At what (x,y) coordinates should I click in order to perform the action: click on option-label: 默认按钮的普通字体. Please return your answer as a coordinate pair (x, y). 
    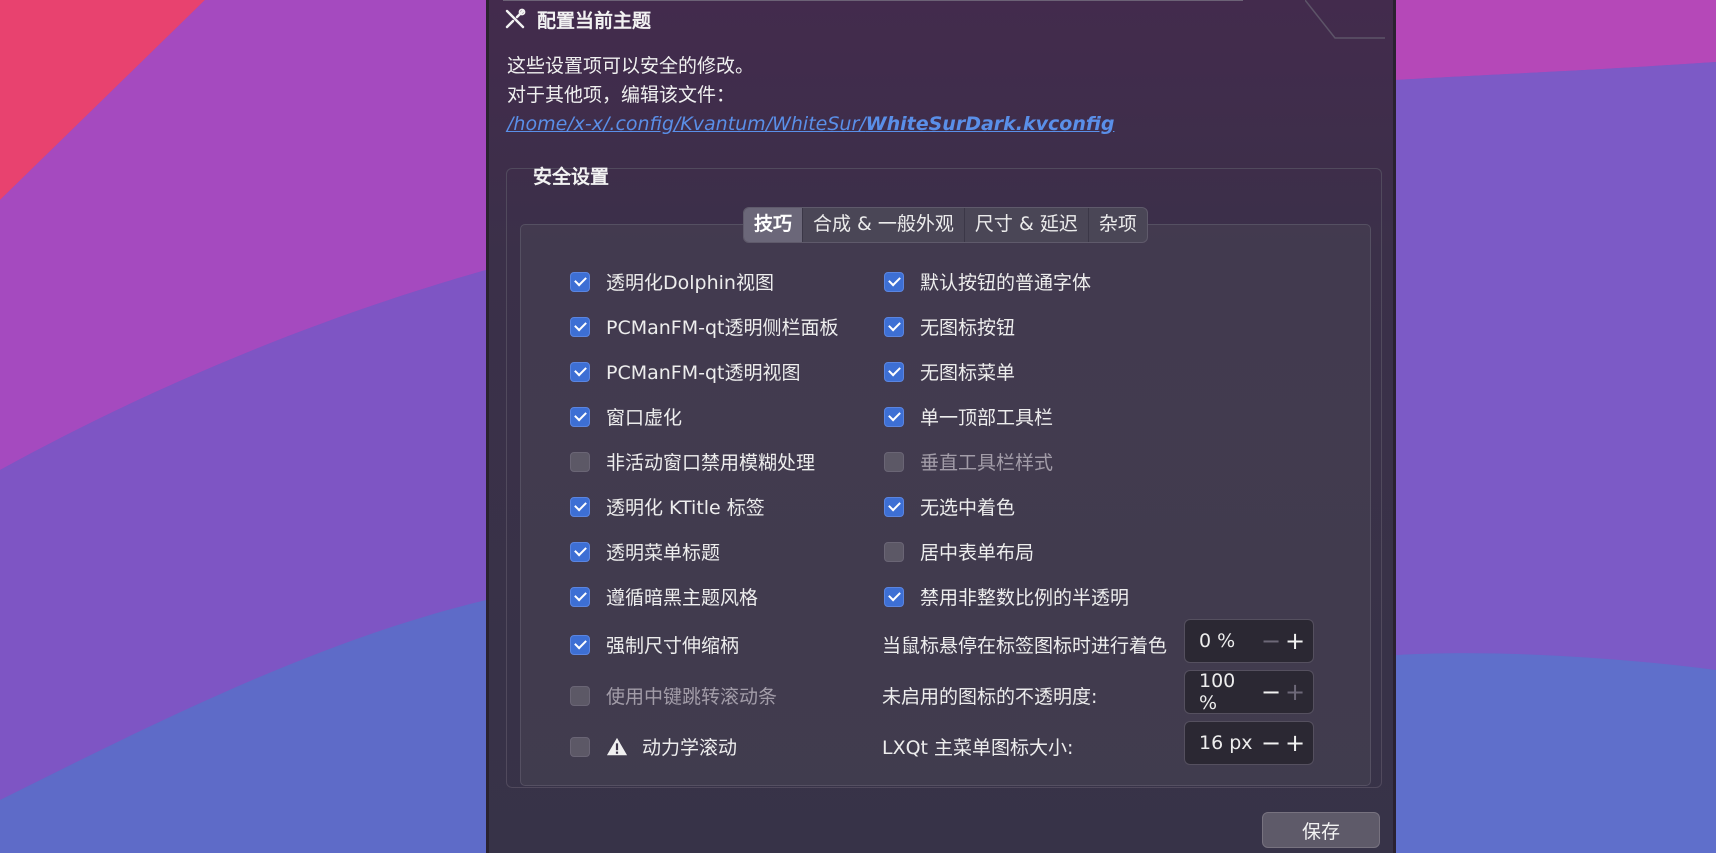
    Looking at the image, I should click on (1006, 283).